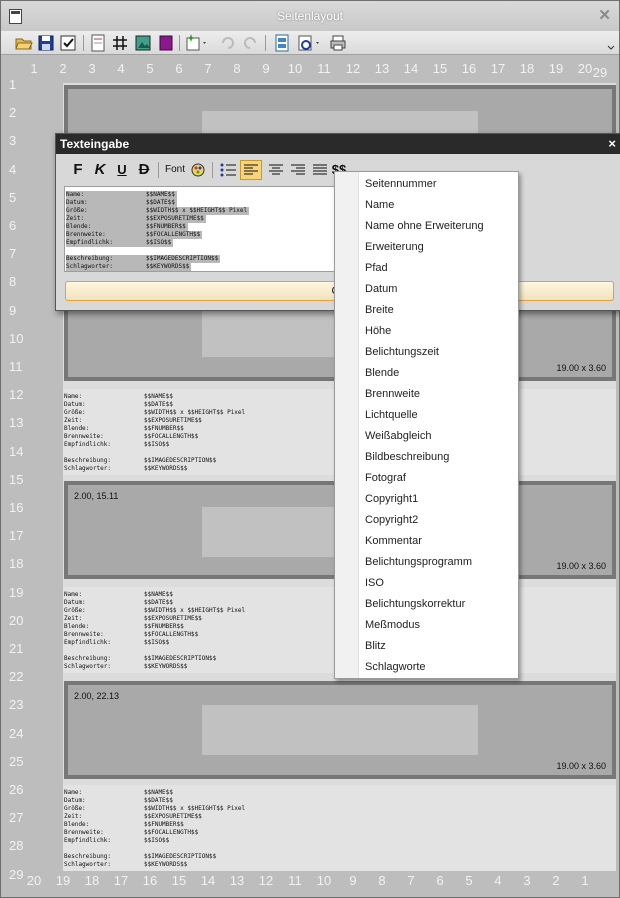 This screenshot has height=898, width=620. Describe the element at coordinates (95, 144) in the screenshot. I see `dialog-title: Texteingabe` at that location.